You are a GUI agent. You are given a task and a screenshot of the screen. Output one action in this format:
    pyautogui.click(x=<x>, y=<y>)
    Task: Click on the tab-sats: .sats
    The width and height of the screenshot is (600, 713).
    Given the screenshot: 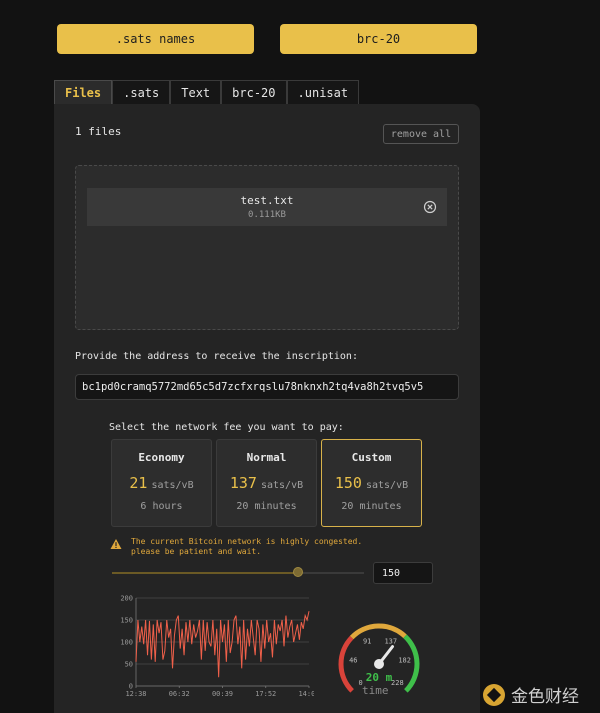 What is the action you would take?
    pyautogui.click(x=141, y=92)
    